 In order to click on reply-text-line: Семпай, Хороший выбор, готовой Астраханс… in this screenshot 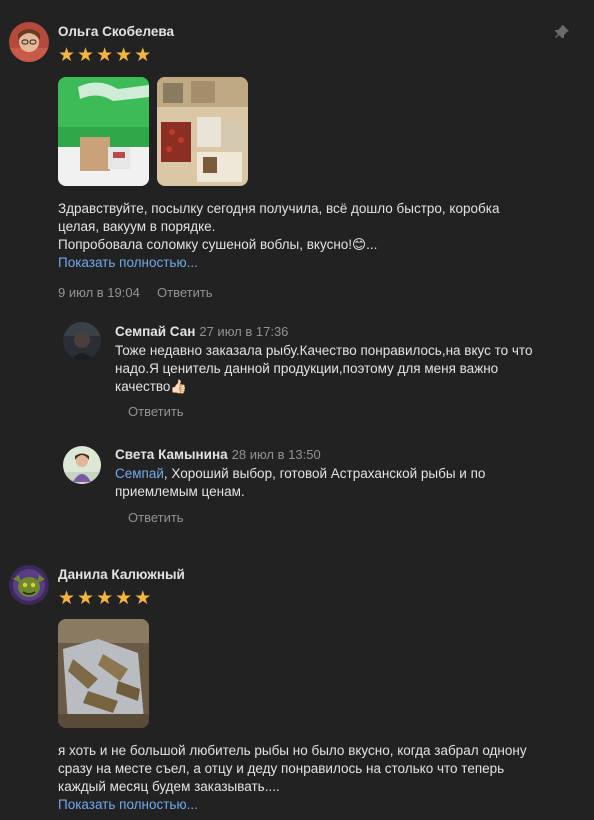, I will do `click(300, 473)`.